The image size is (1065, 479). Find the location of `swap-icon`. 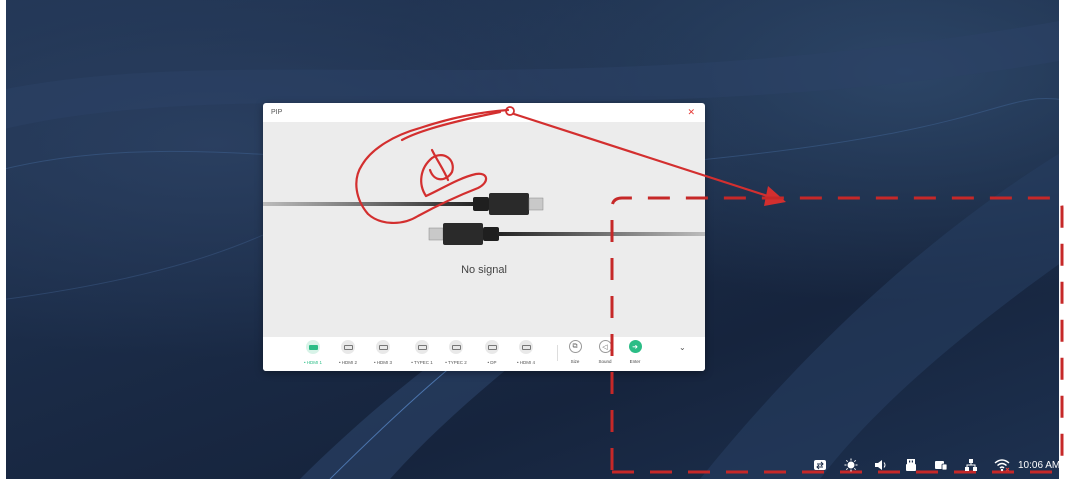

swap-icon is located at coordinates (820, 466).